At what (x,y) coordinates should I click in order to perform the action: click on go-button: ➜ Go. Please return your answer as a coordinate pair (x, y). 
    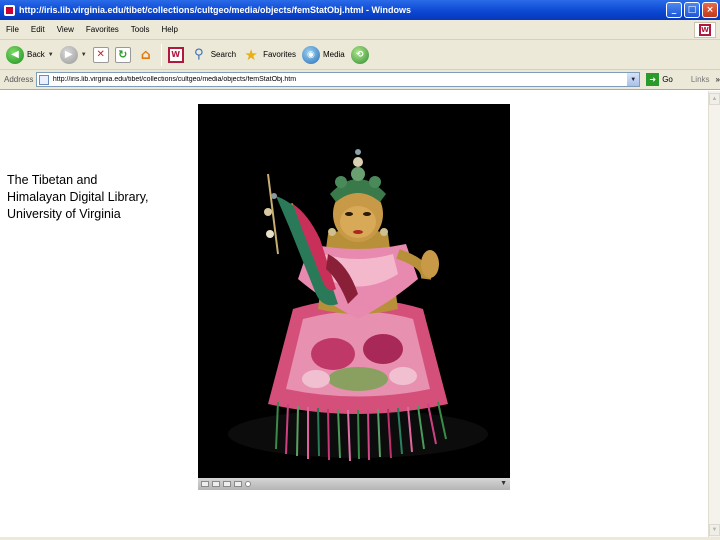
    Looking at the image, I should click on (659, 79).